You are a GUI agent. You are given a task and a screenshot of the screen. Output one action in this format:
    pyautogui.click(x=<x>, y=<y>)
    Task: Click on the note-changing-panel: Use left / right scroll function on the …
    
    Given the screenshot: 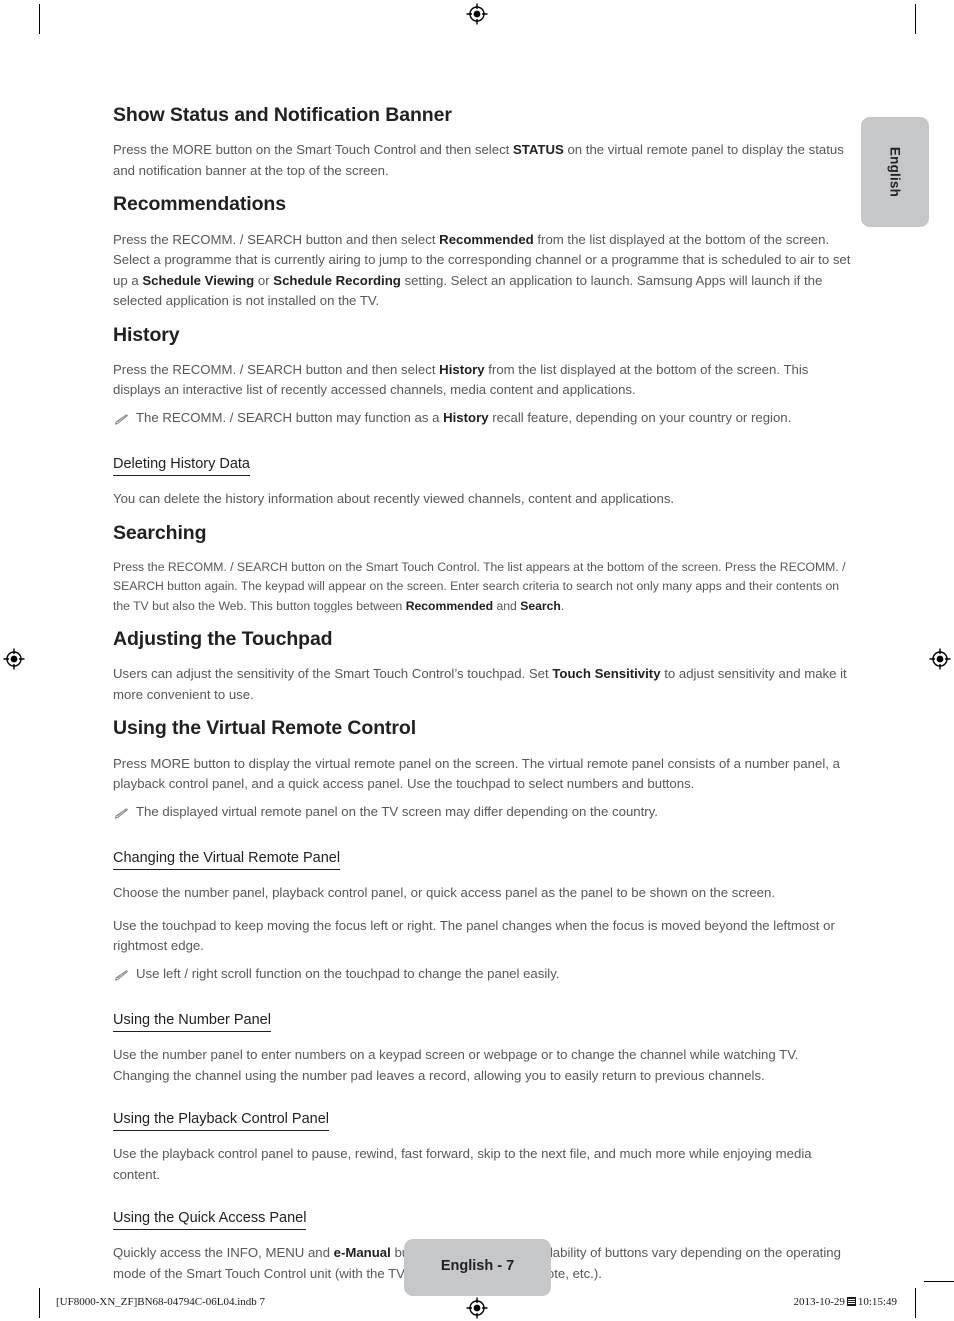 What is the action you would take?
    pyautogui.click(x=482, y=975)
    